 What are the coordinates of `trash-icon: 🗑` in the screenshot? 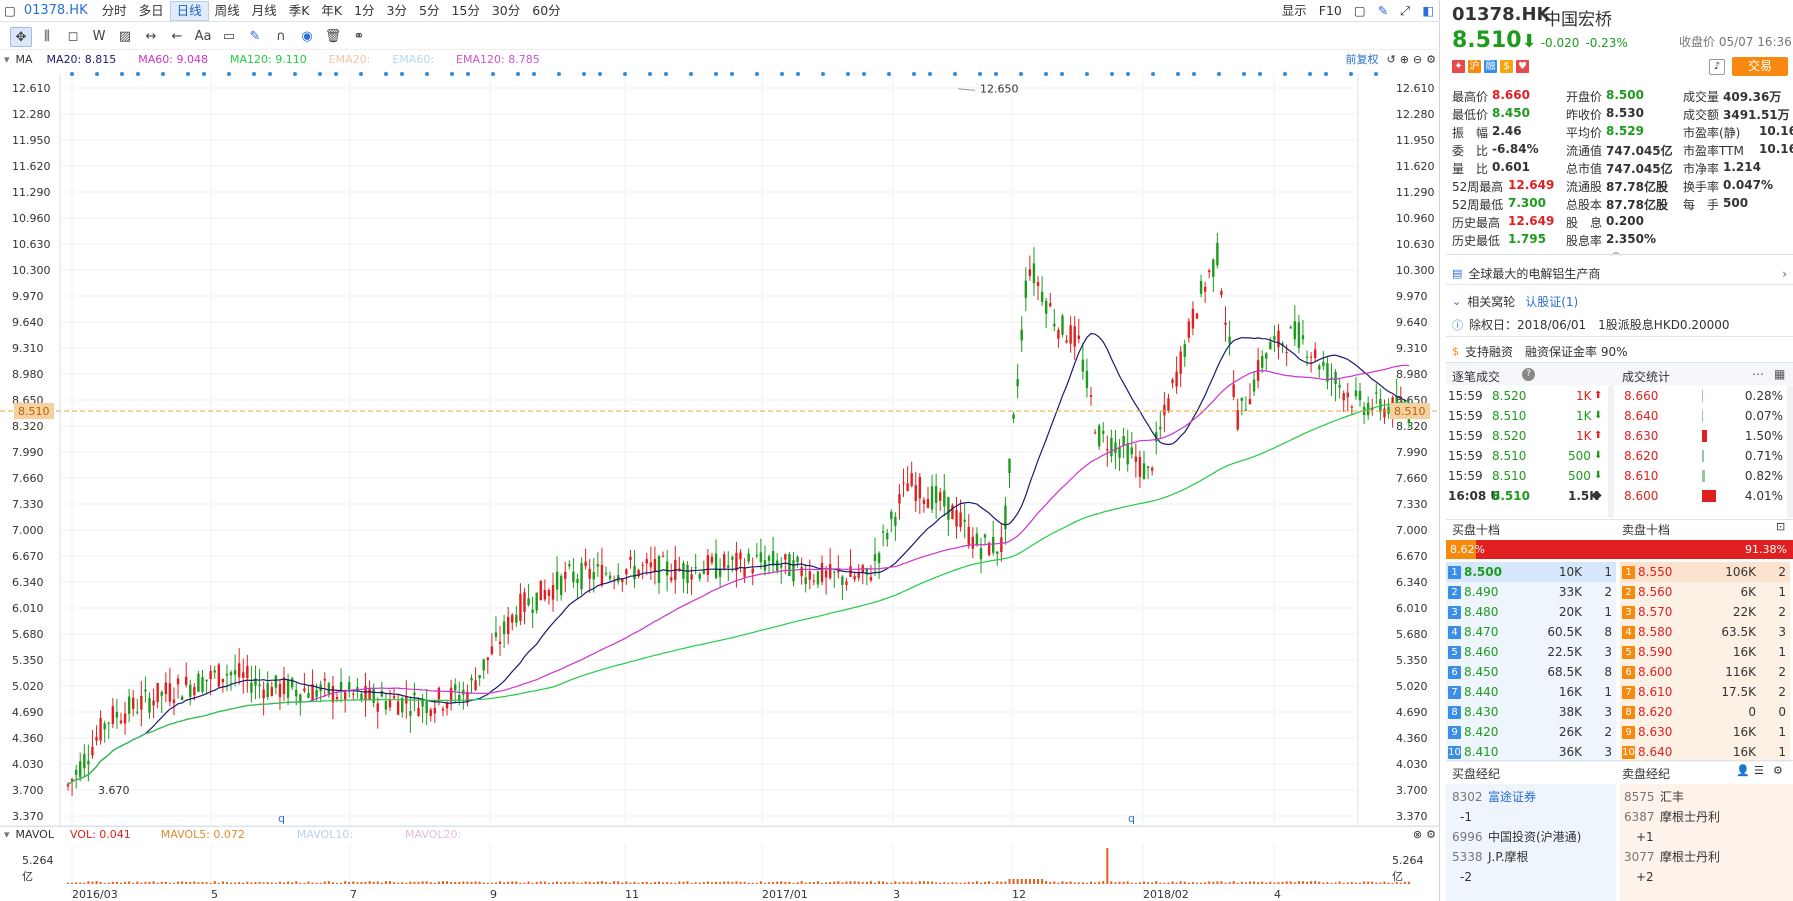 It's located at (333, 37).